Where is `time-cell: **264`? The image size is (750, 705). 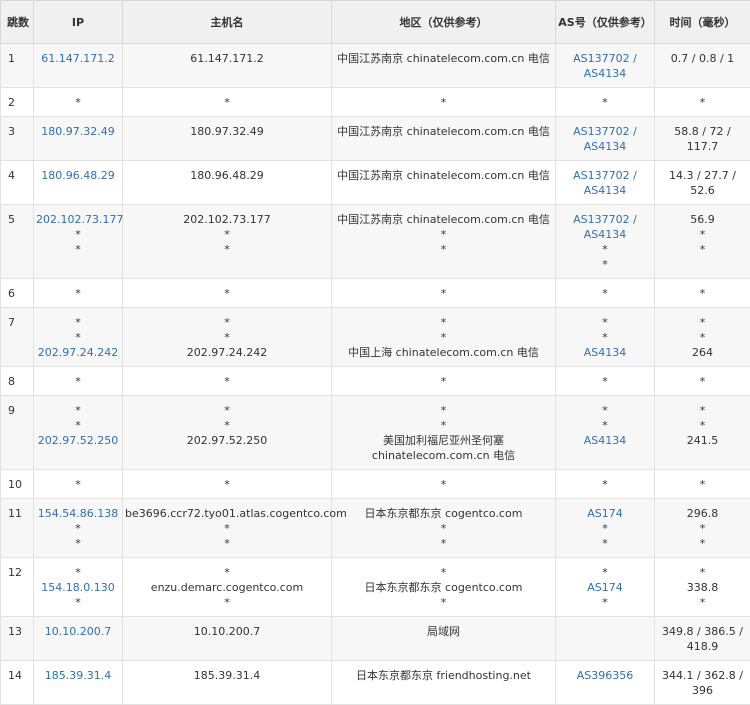
time-cell: **264 is located at coordinates (702, 337).